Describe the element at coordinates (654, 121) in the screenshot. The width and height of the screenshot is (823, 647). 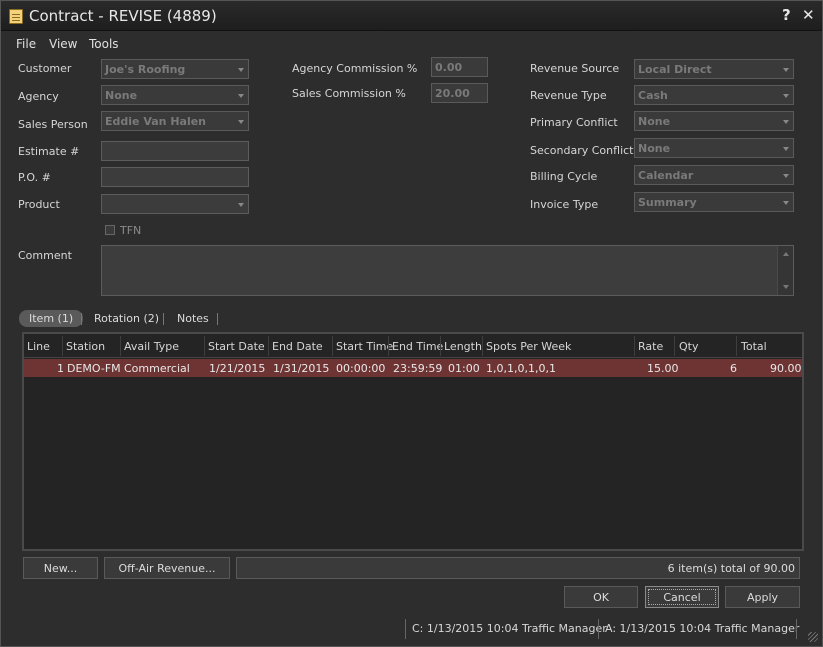
I see `primary-conflict-value: None` at that location.